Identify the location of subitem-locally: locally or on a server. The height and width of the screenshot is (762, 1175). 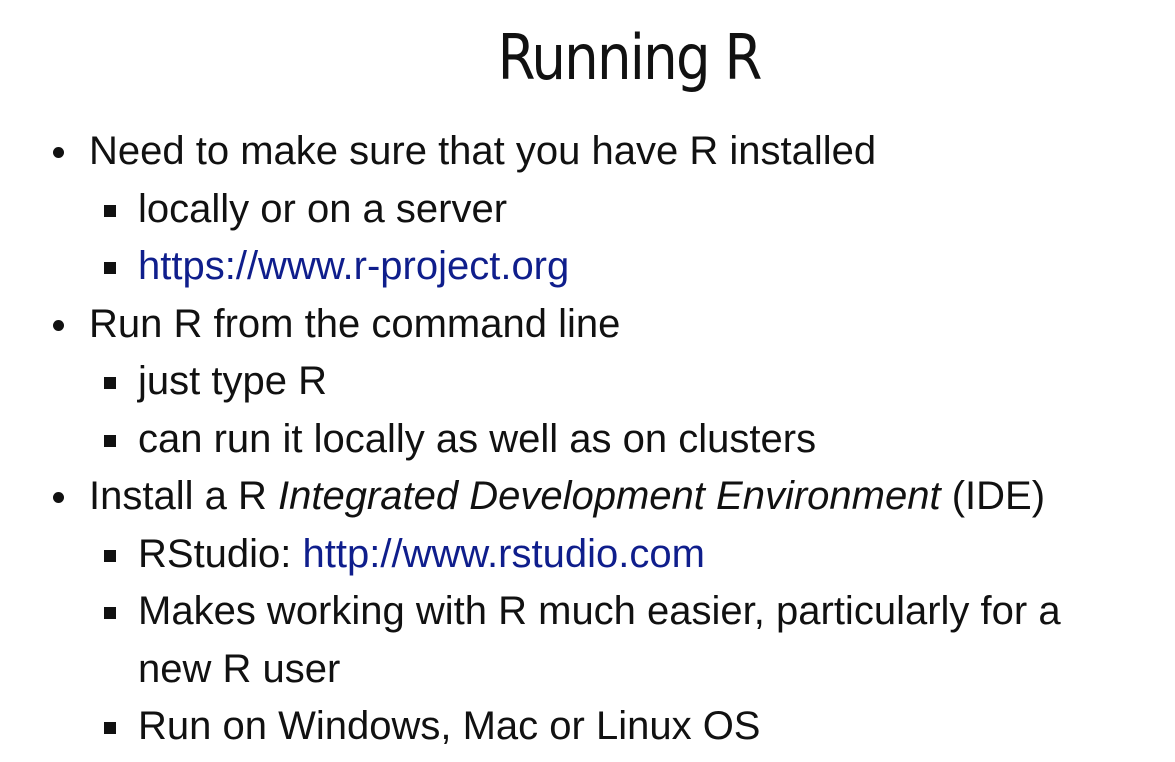
(587, 210).